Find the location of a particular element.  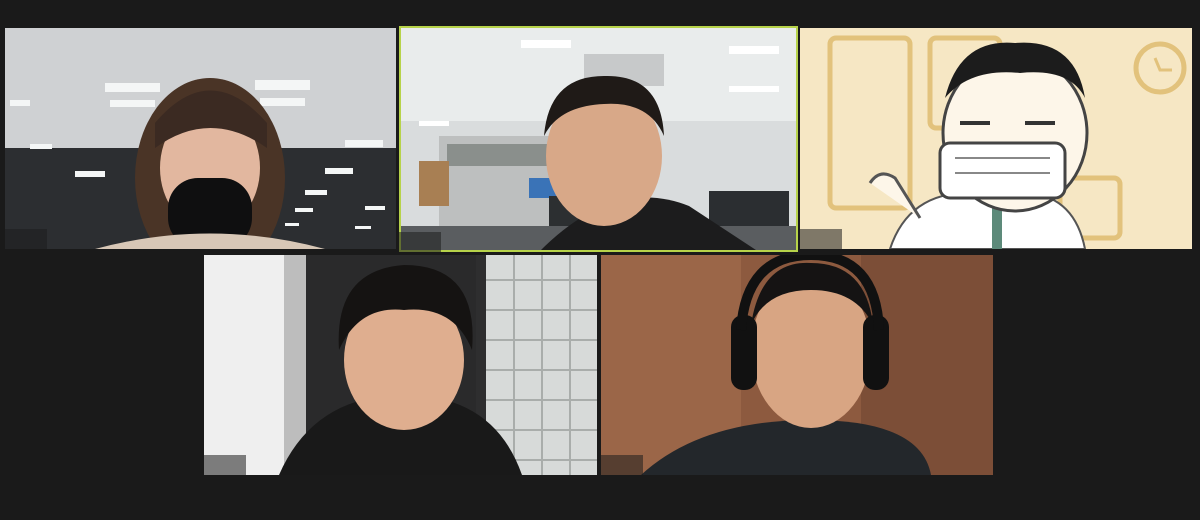

participant-3-name-tag is located at coordinates (821, 239).